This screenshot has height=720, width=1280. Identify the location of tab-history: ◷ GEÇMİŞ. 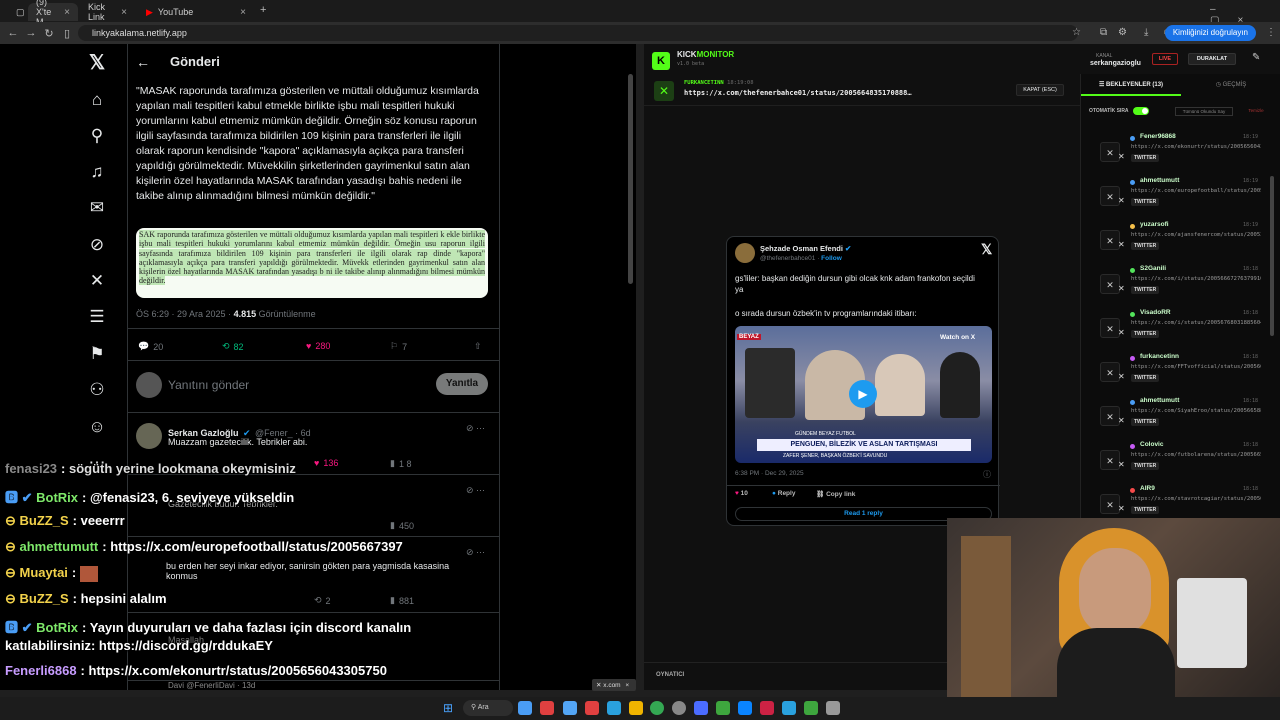
(1230, 85).